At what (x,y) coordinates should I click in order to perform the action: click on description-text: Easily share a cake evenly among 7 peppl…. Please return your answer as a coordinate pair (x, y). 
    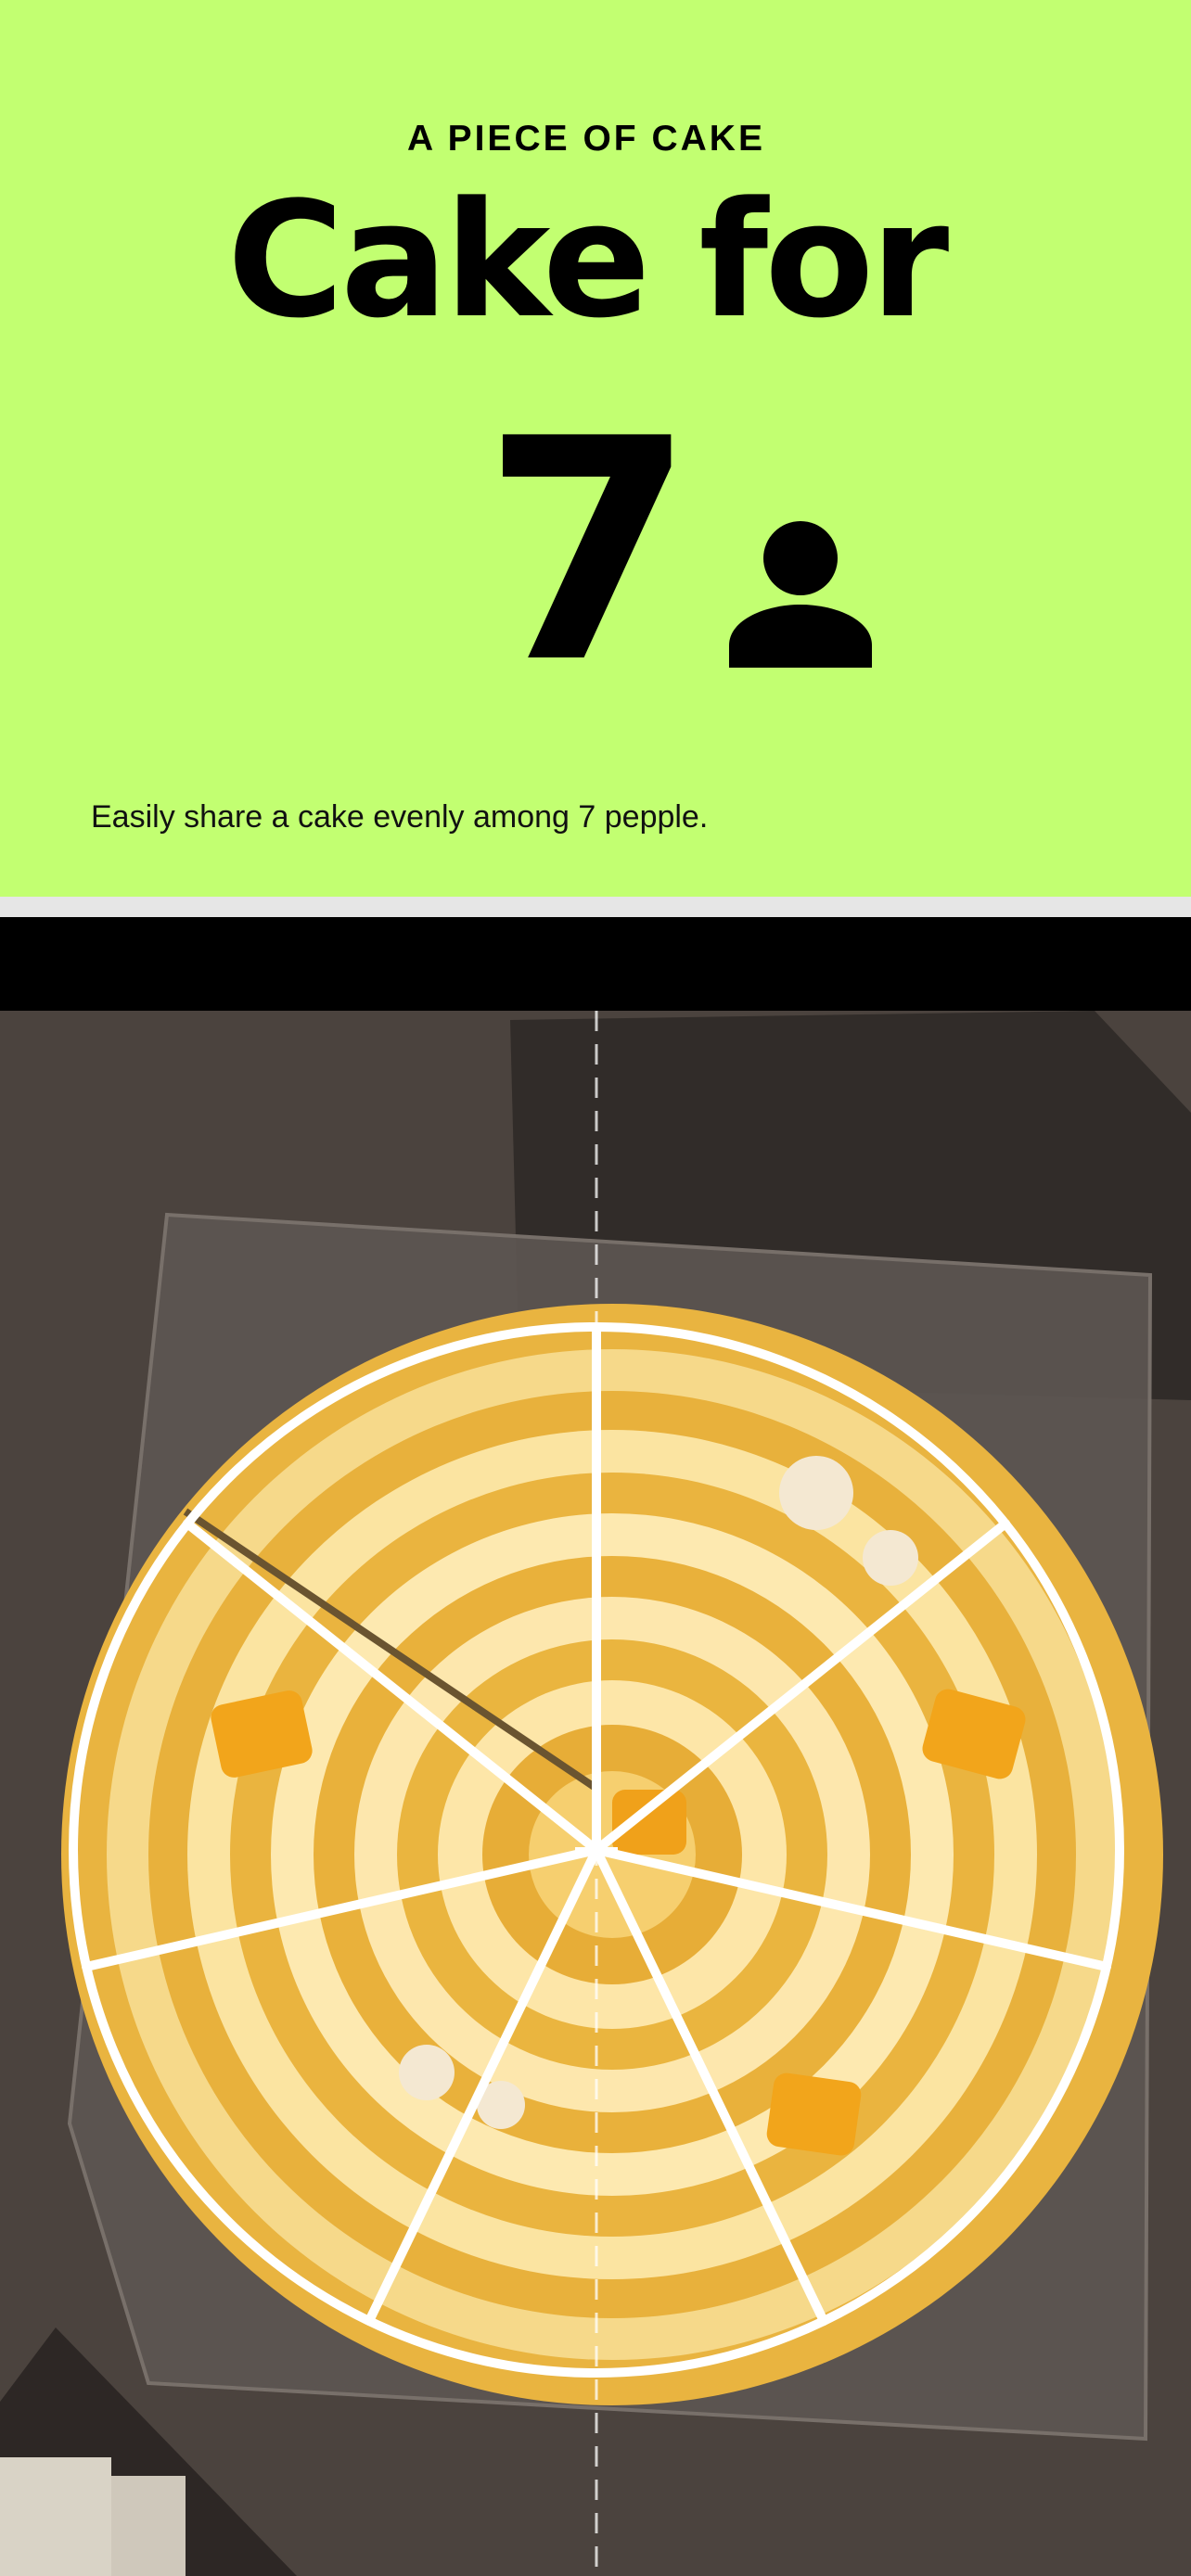
    Looking at the image, I should click on (400, 817).